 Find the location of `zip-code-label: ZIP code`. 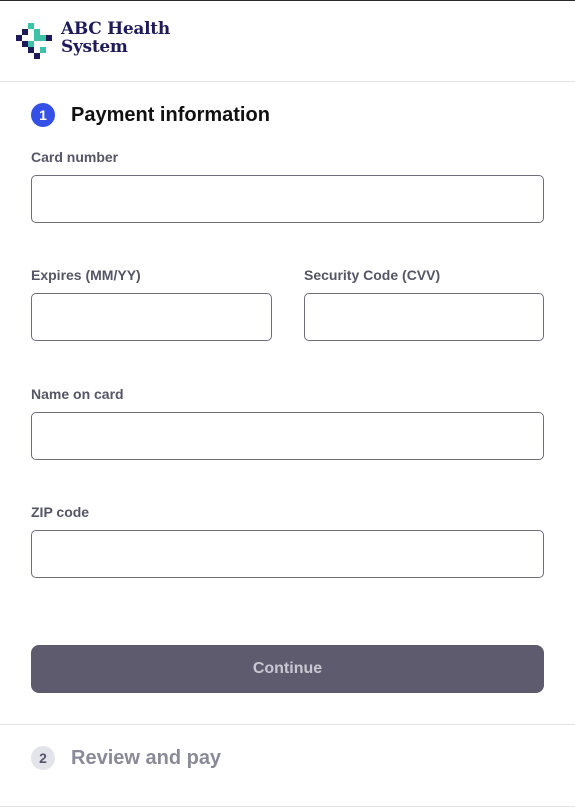

zip-code-label: ZIP code is located at coordinates (60, 512).